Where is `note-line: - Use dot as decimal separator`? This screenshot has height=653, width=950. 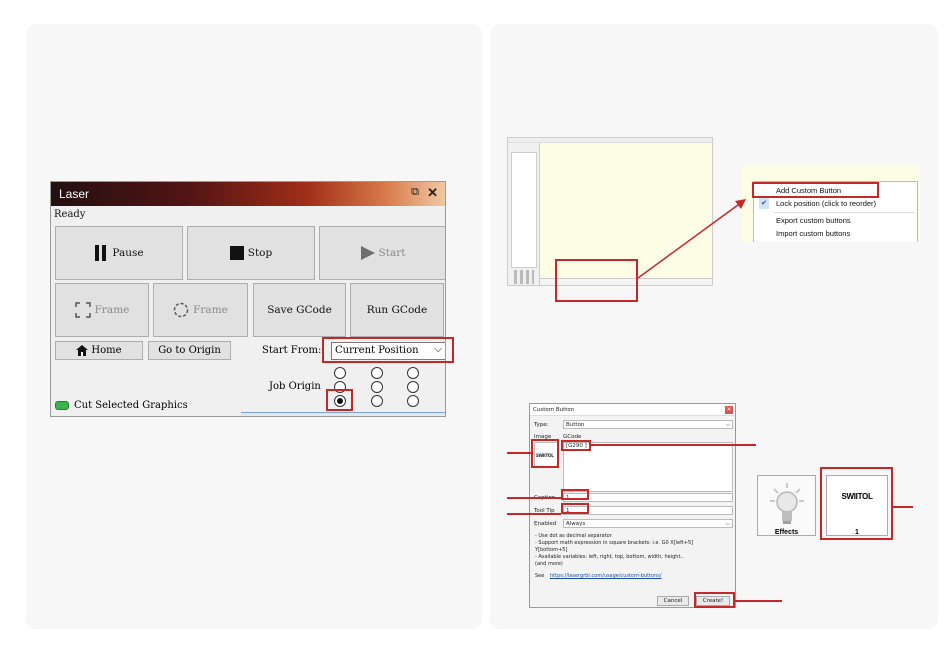
note-line: - Use dot as decimal separator is located at coordinates (573, 536).